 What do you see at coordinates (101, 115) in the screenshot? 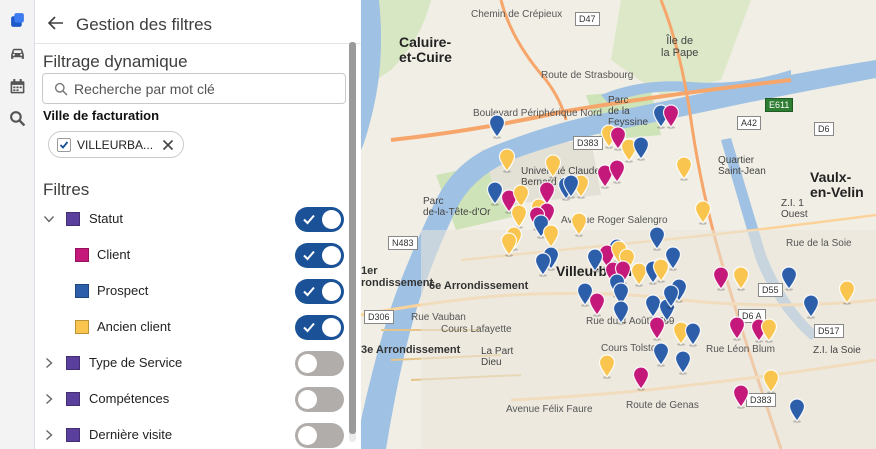
I see `billing-city-label: Ville de facturation` at bounding box center [101, 115].